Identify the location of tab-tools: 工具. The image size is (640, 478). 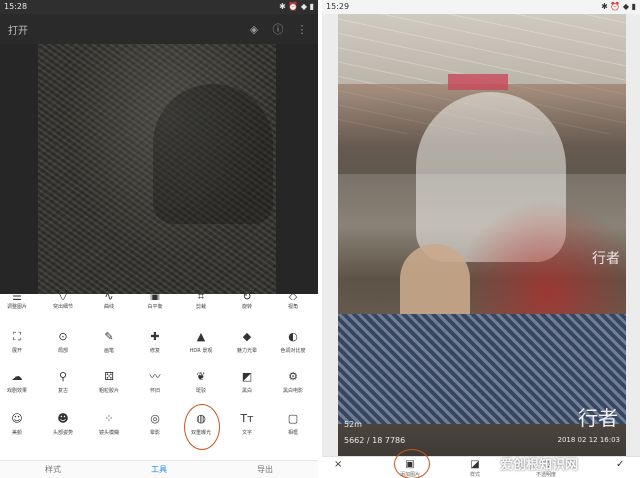
(159, 469).